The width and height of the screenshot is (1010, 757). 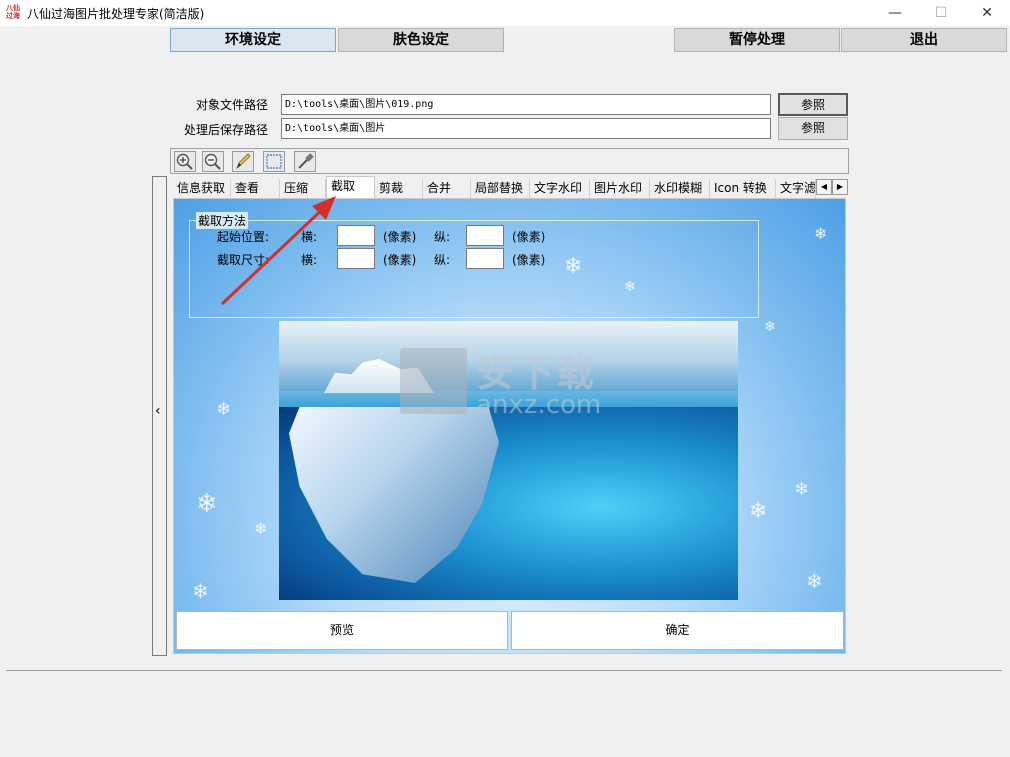 What do you see at coordinates (399, 188) in the screenshot?
I see `tab-trim: 剪裁` at bounding box center [399, 188].